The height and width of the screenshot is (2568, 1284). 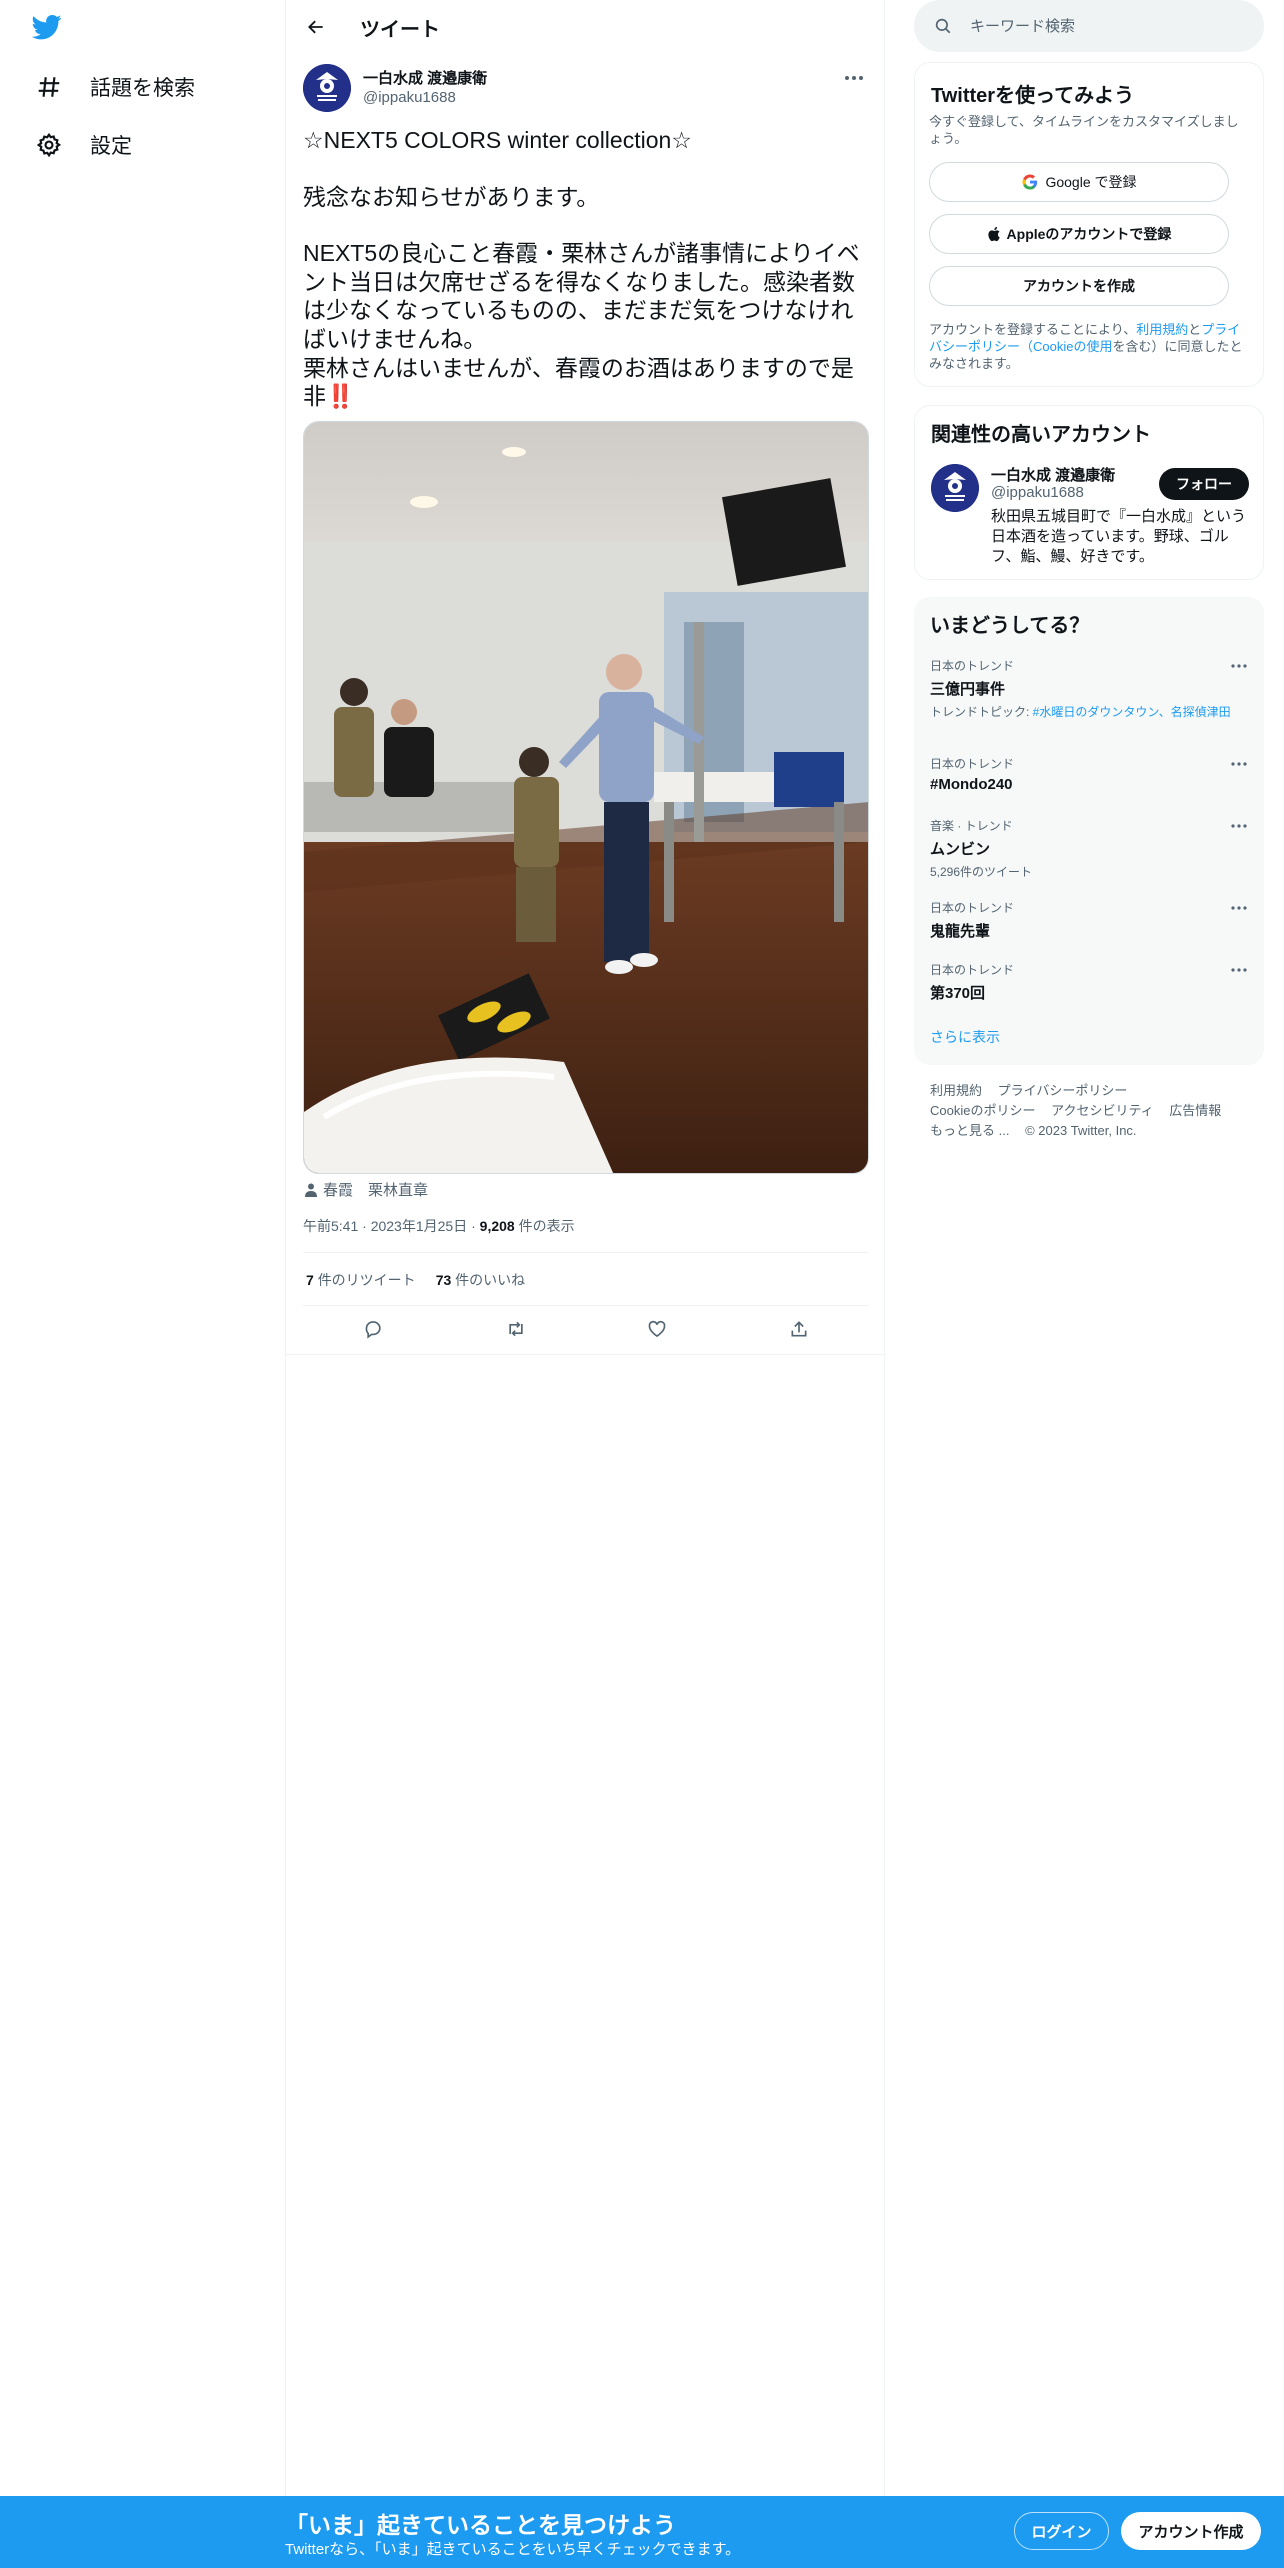 I want to click on tweet-actions, so click(x=586, y=1329).